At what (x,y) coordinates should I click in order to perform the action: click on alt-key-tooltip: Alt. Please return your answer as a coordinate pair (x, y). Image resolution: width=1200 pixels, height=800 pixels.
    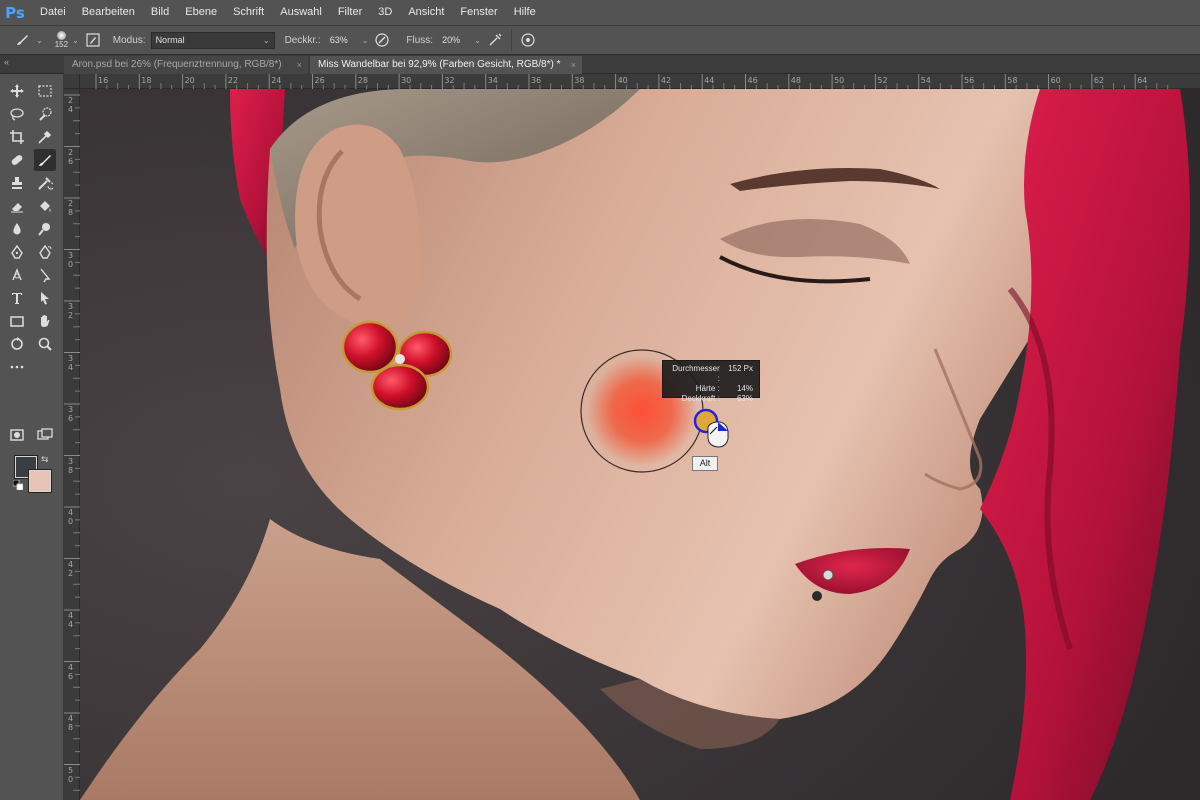
    Looking at the image, I should click on (705, 463).